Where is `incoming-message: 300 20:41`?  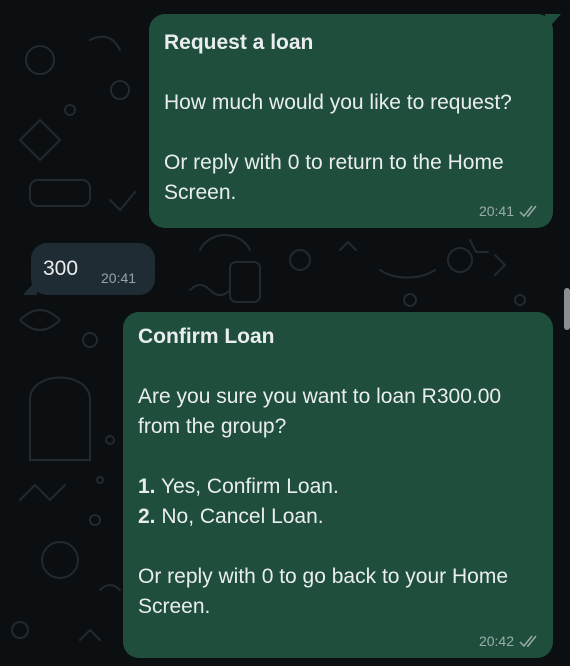 incoming-message: 300 20:41 is located at coordinates (89, 269).